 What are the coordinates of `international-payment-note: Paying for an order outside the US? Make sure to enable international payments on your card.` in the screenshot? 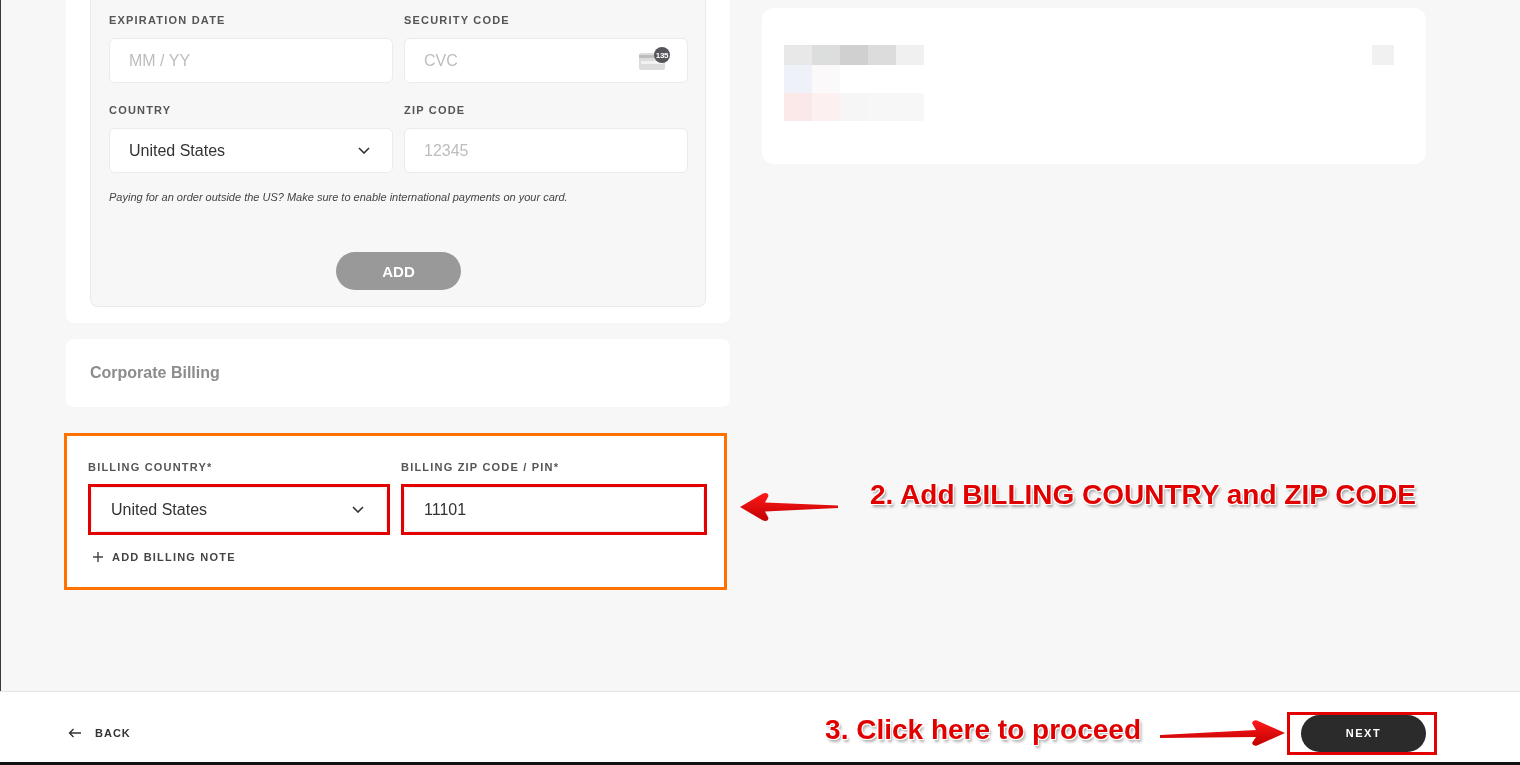 It's located at (339, 197).